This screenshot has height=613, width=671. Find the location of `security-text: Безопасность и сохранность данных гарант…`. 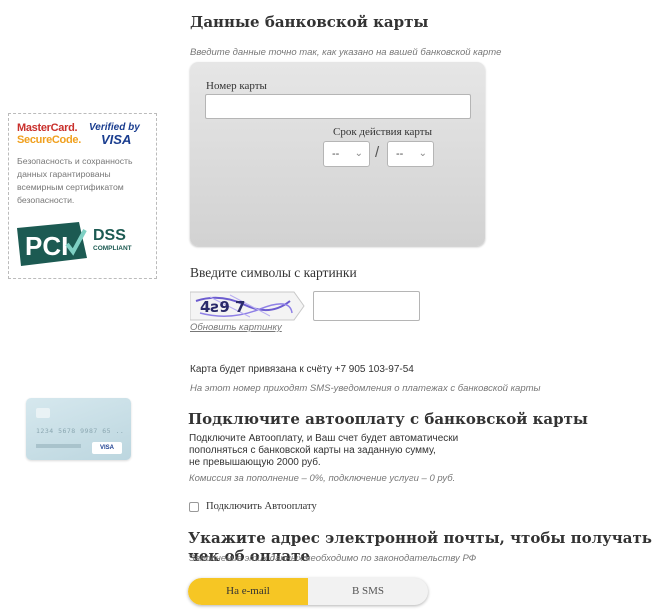

security-text: Безопасность и сохранность данных гарант… is located at coordinates (75, 180).